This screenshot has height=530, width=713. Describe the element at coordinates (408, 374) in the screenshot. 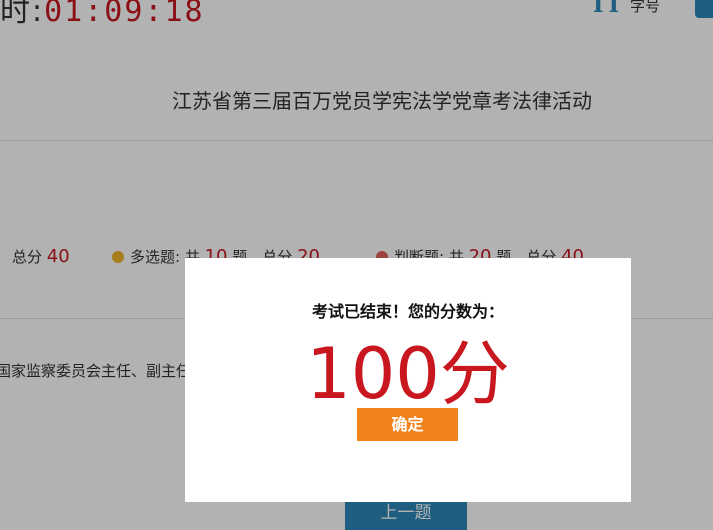

I see `final-score: 100分` at that location.